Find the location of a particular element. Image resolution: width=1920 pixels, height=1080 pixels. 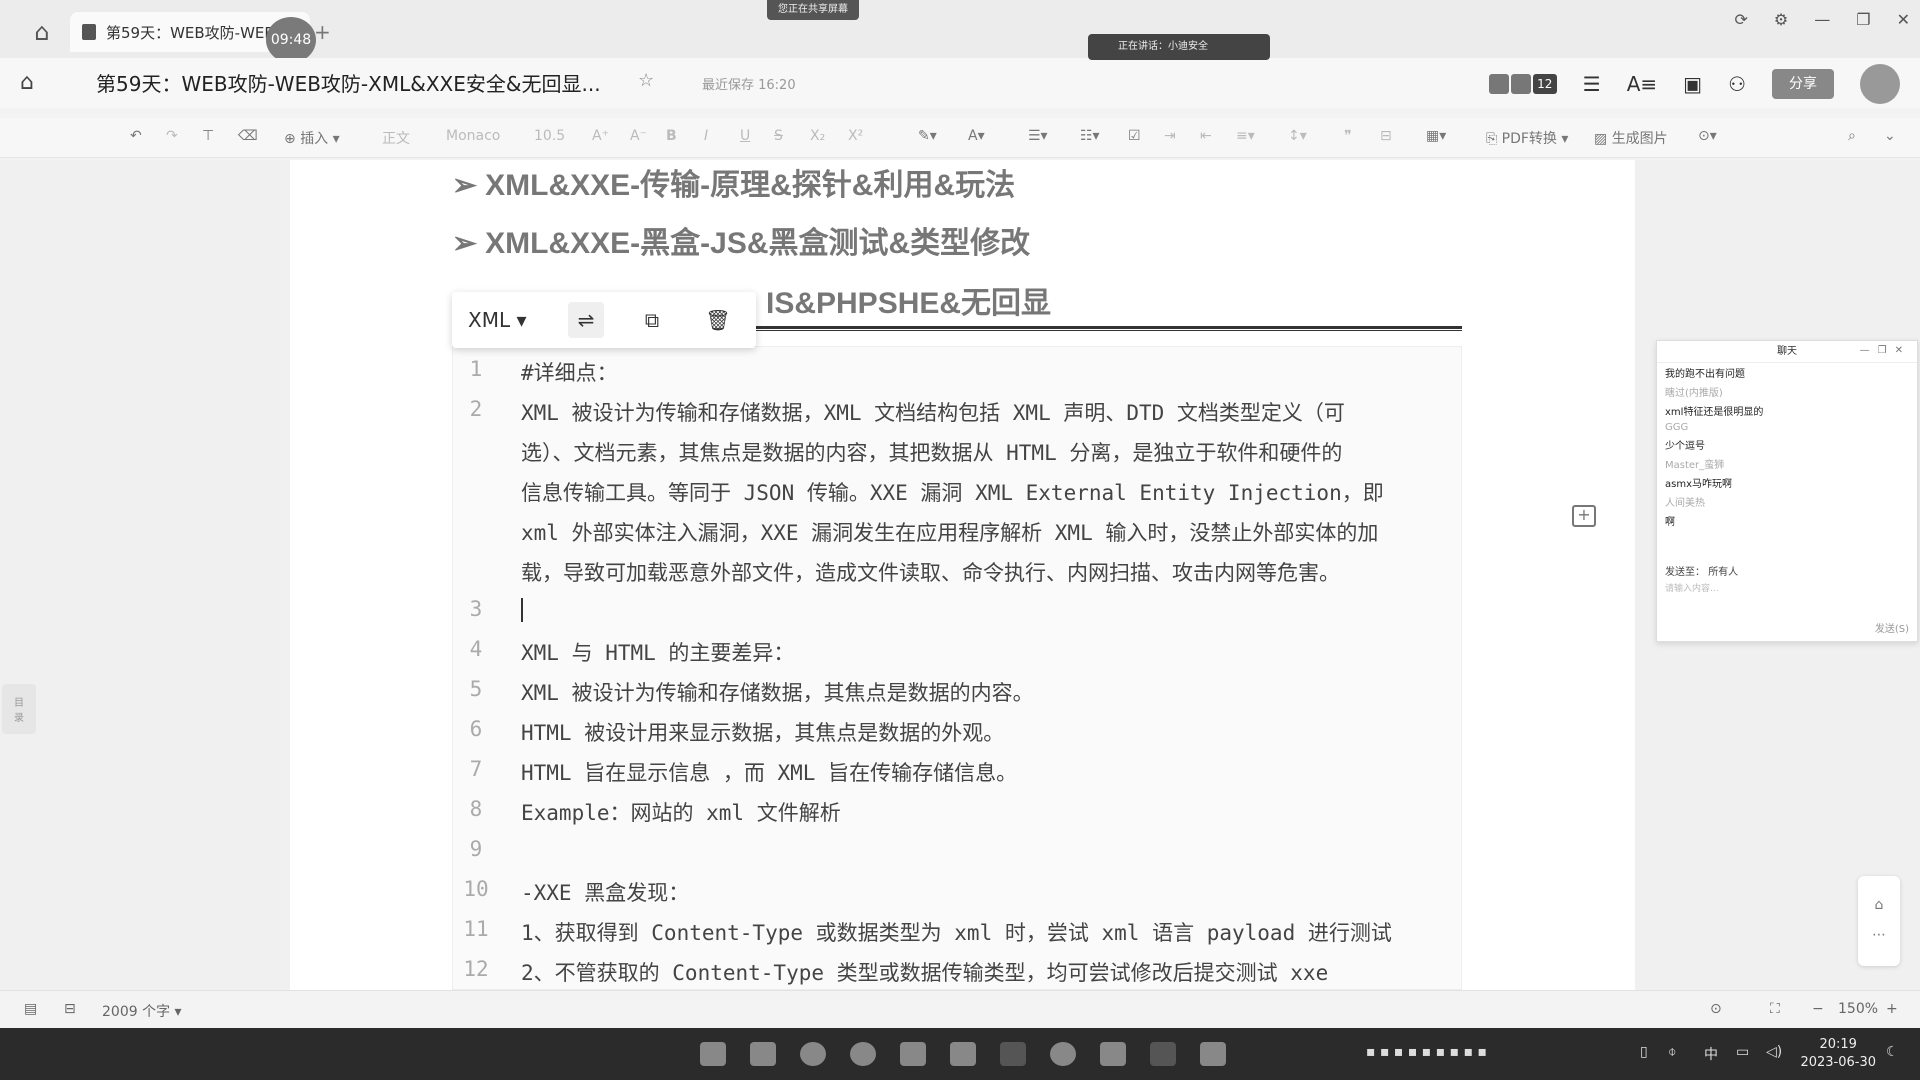

redo-icon: ↷ is located at coordinates (172, 136).